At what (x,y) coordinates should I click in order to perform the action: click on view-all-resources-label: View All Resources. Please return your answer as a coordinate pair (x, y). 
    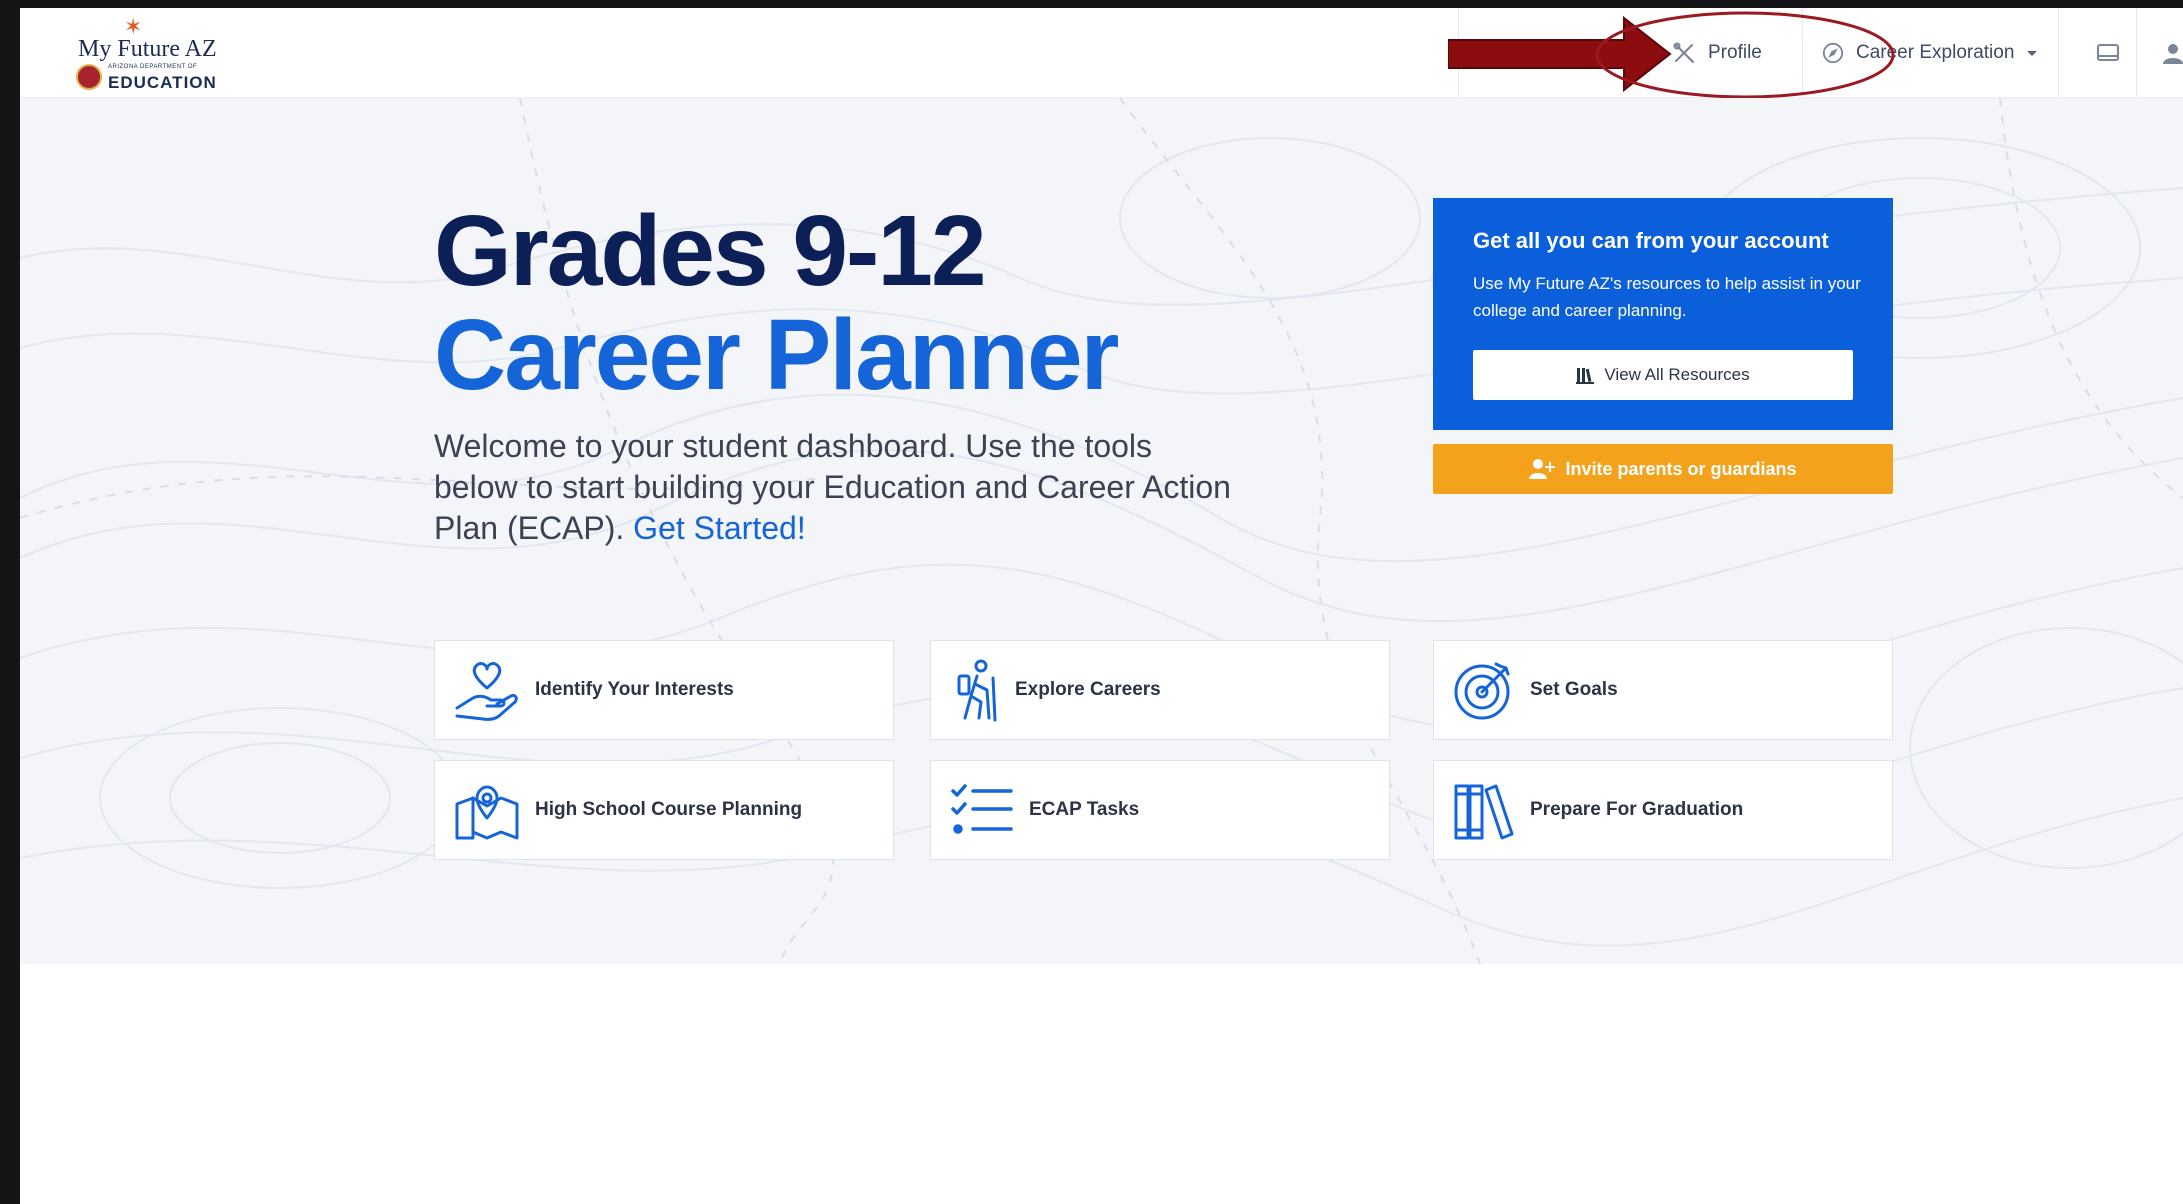
    Looking at the image, I should click on (1677, 374).